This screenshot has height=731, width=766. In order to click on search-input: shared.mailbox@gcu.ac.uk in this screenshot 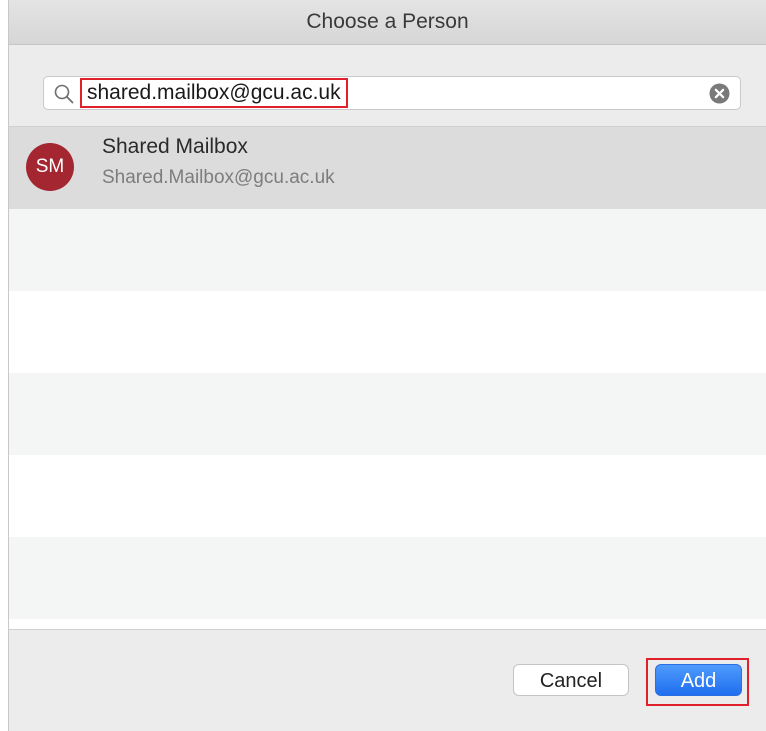, I will do `click(392, 93)`.